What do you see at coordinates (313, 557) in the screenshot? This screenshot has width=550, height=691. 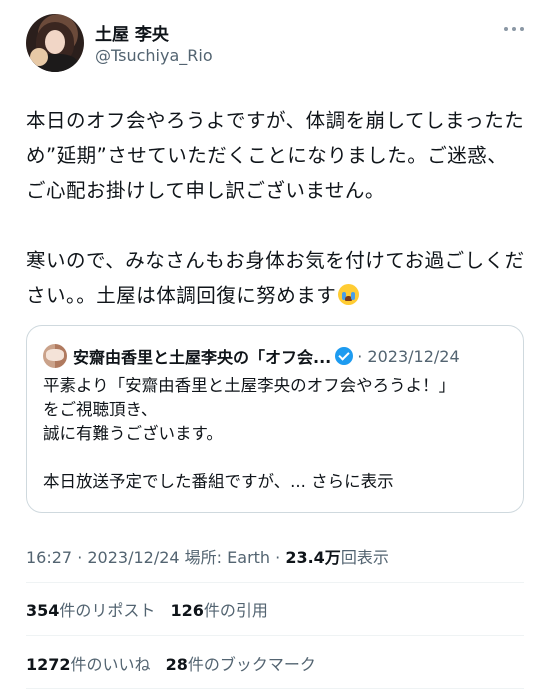 I see `view-count: 23.4万` at bounding box center [313, 557].